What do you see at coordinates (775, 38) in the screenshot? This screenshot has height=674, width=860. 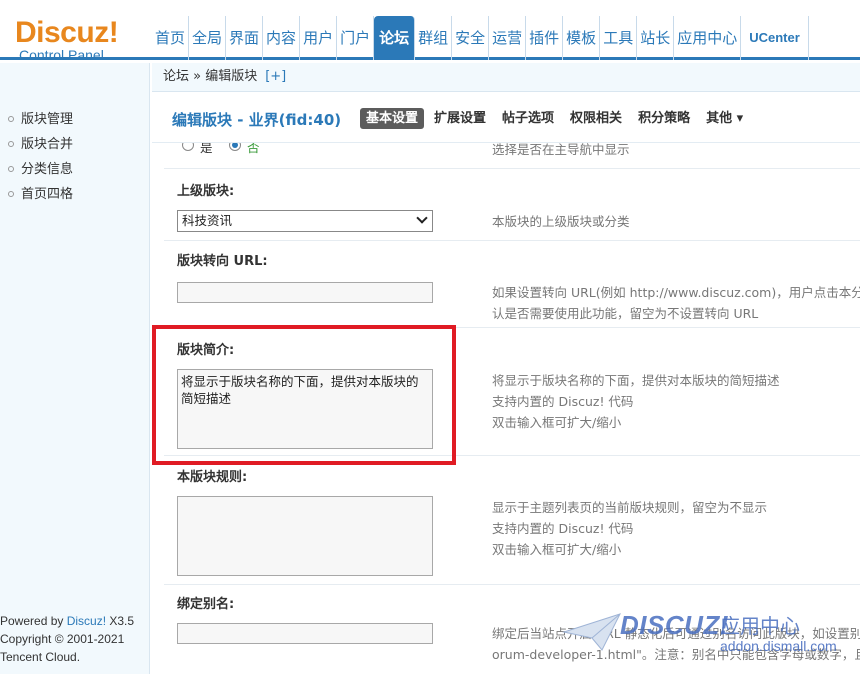 I see `nav-tab-15: UCenter` at bounding box center [775, 38].